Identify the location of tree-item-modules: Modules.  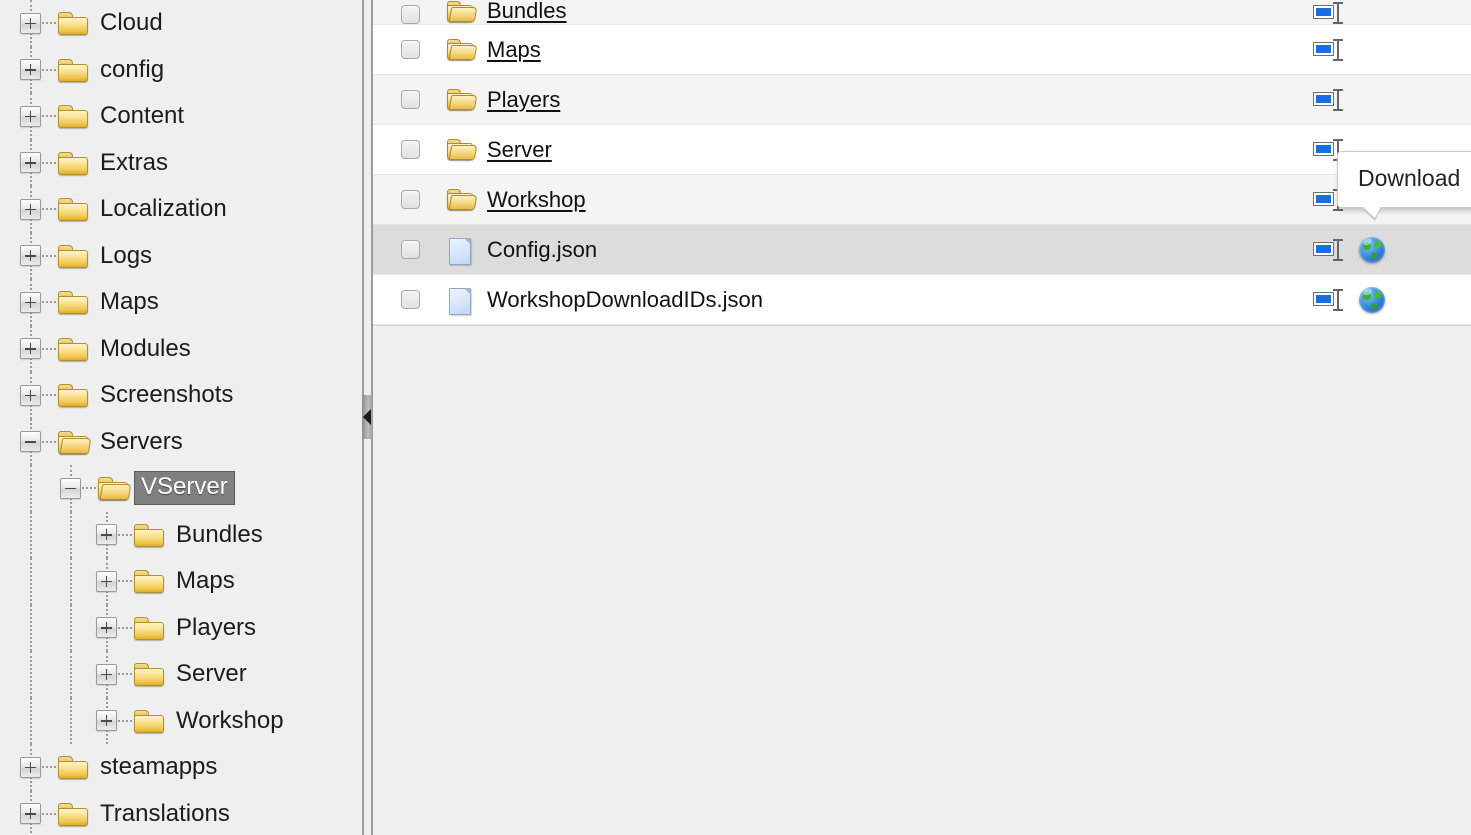
(181, 348).